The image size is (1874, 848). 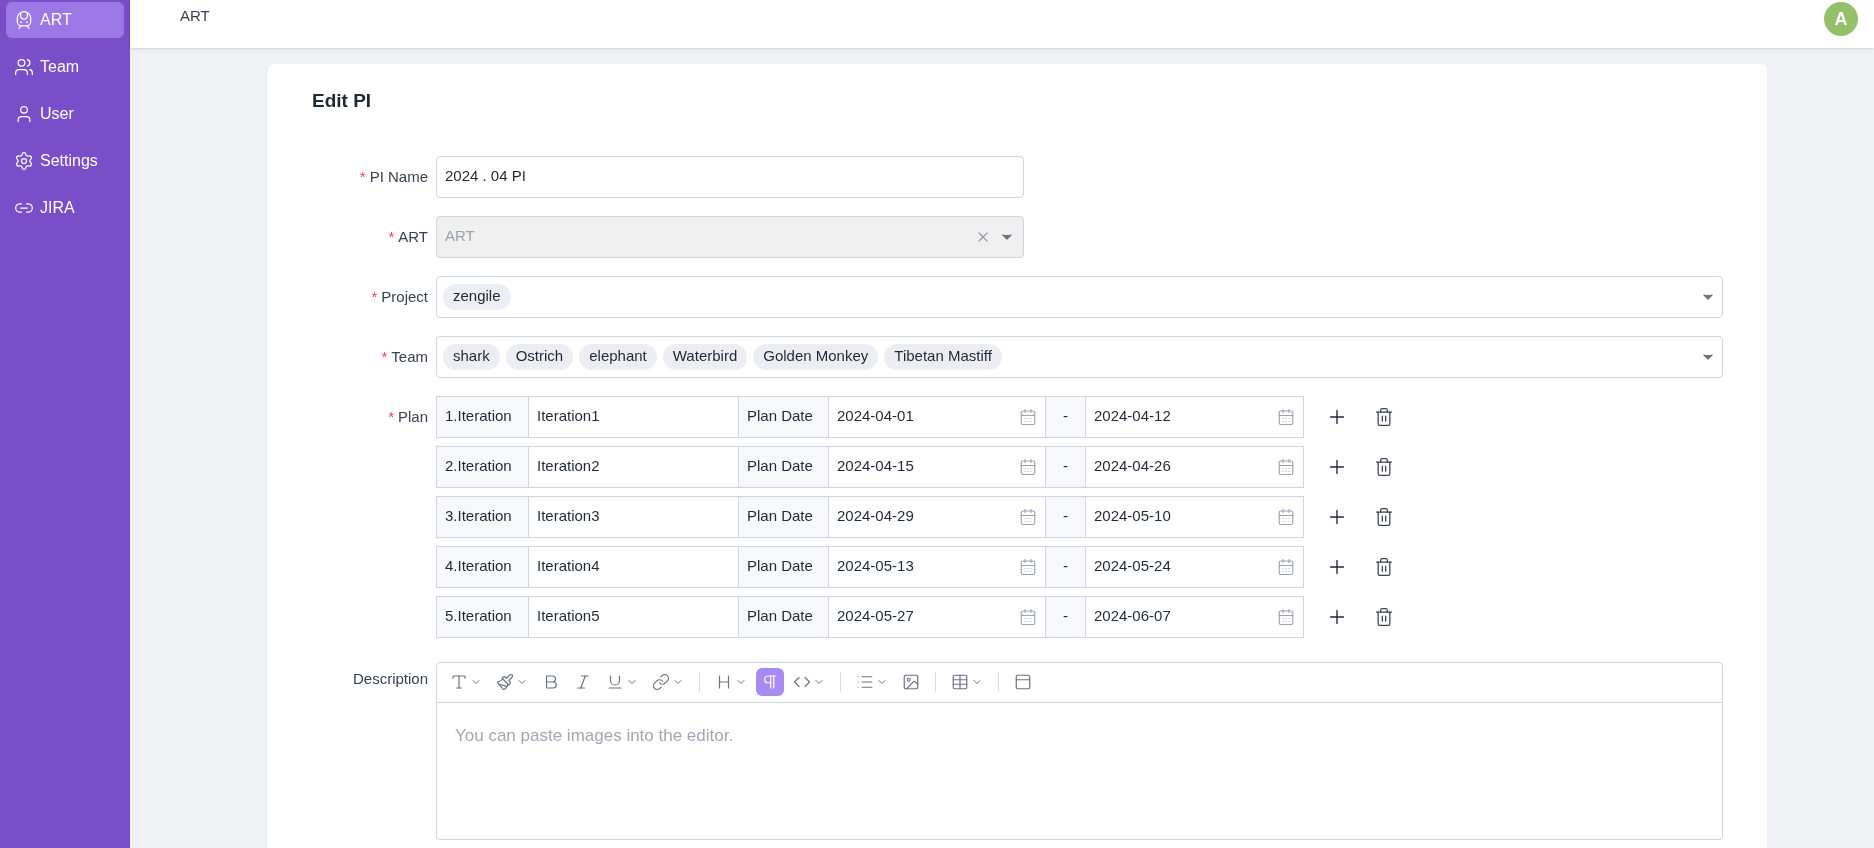 I want to click on field-label: * PI Name, so click(x=393, y=176).